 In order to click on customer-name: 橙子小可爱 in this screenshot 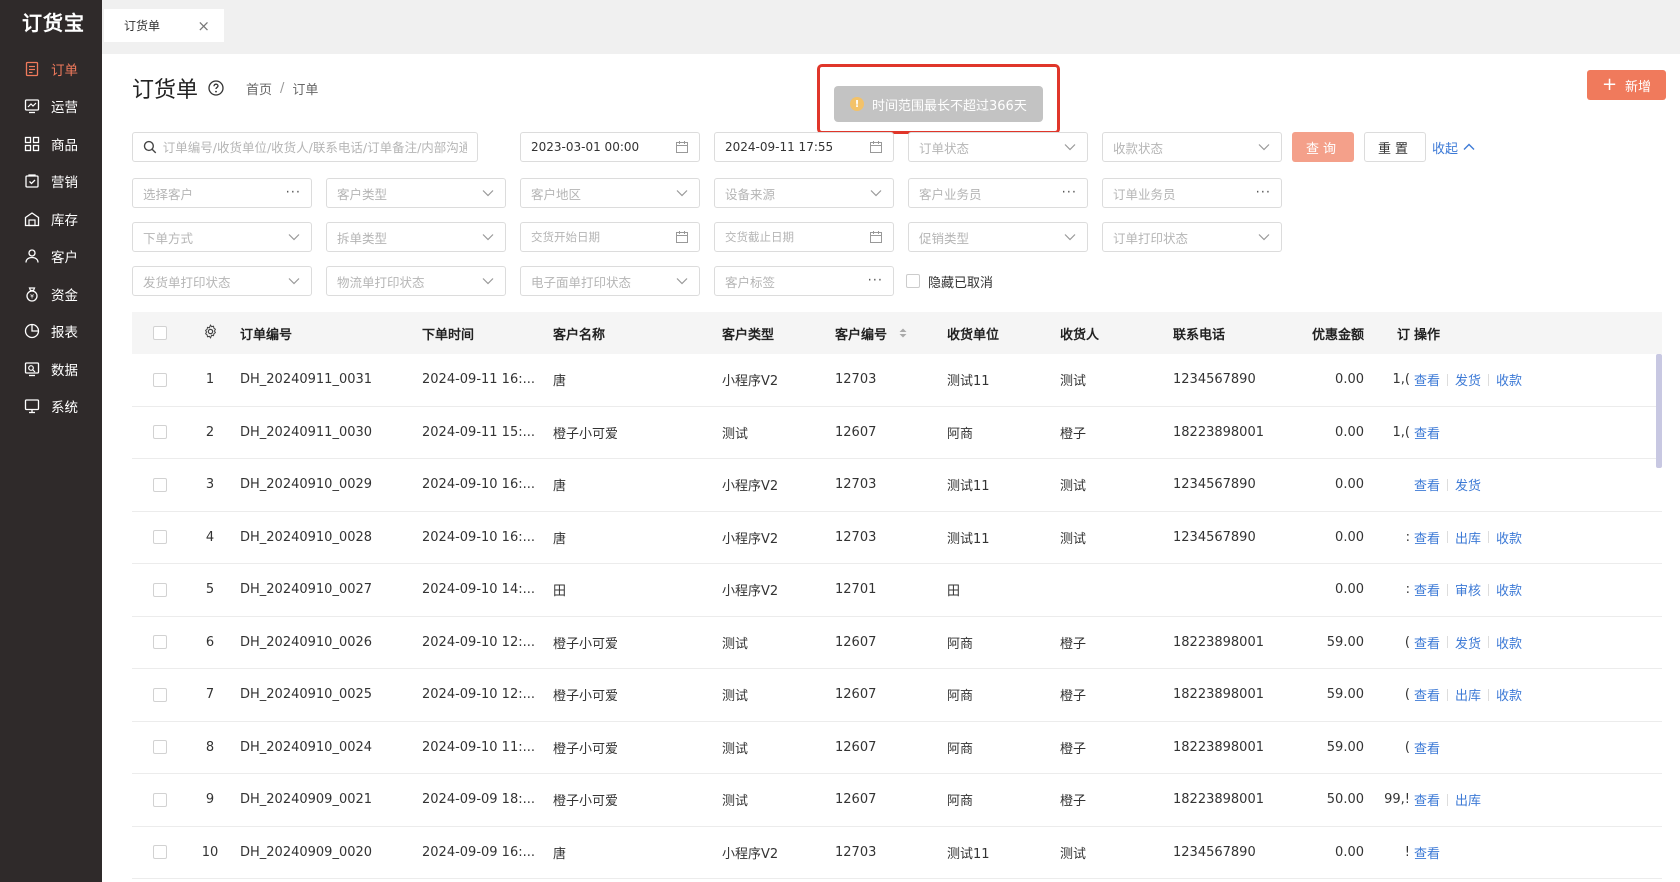, I will do `click(586, 749)`.